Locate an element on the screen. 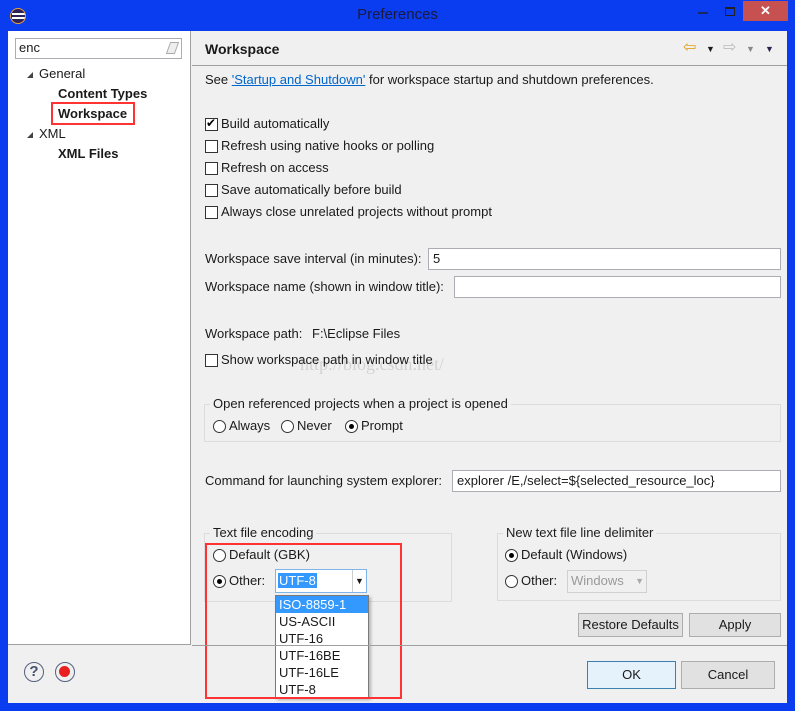 The height and width of the screenshot is (711, 795). checkbox-label: Build automatically is located at coordinates (275, 124).